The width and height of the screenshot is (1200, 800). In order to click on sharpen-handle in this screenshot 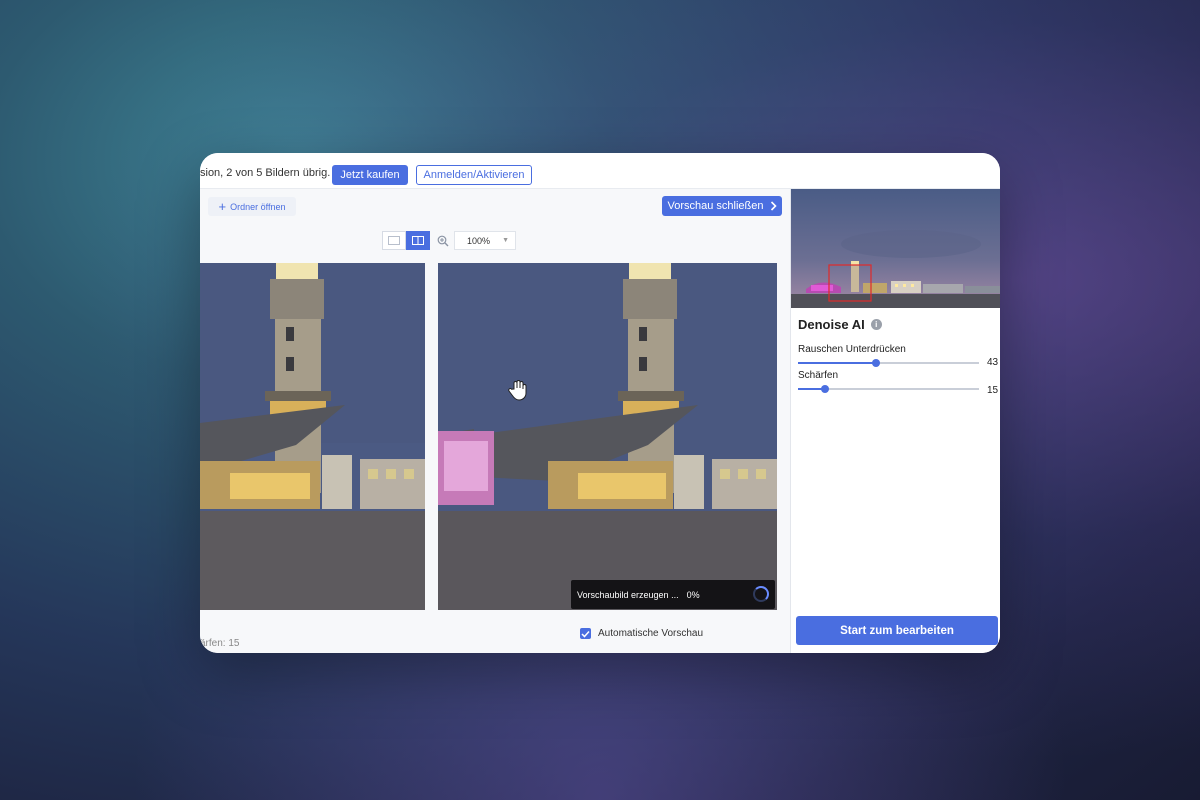, I will do `click(825, 389)`.